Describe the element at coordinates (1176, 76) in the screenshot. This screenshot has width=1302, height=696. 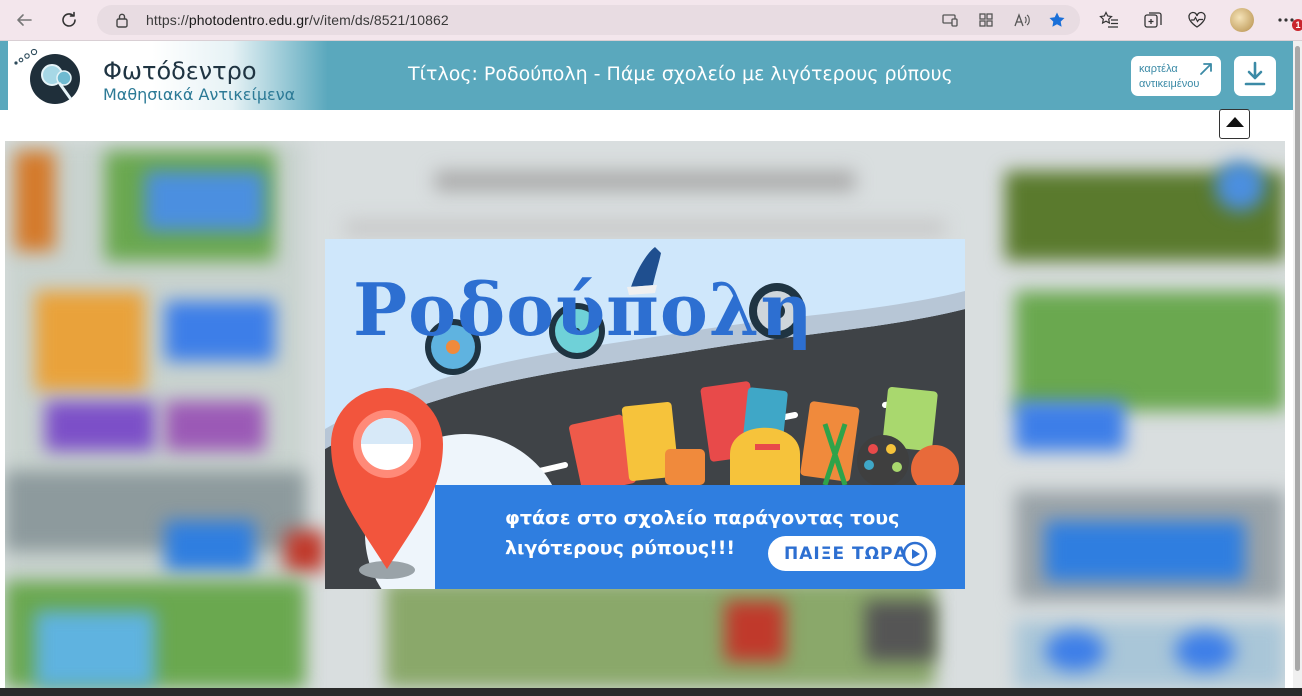
I see `item-card-button: καρτέλα αντικειμένου` at that location.